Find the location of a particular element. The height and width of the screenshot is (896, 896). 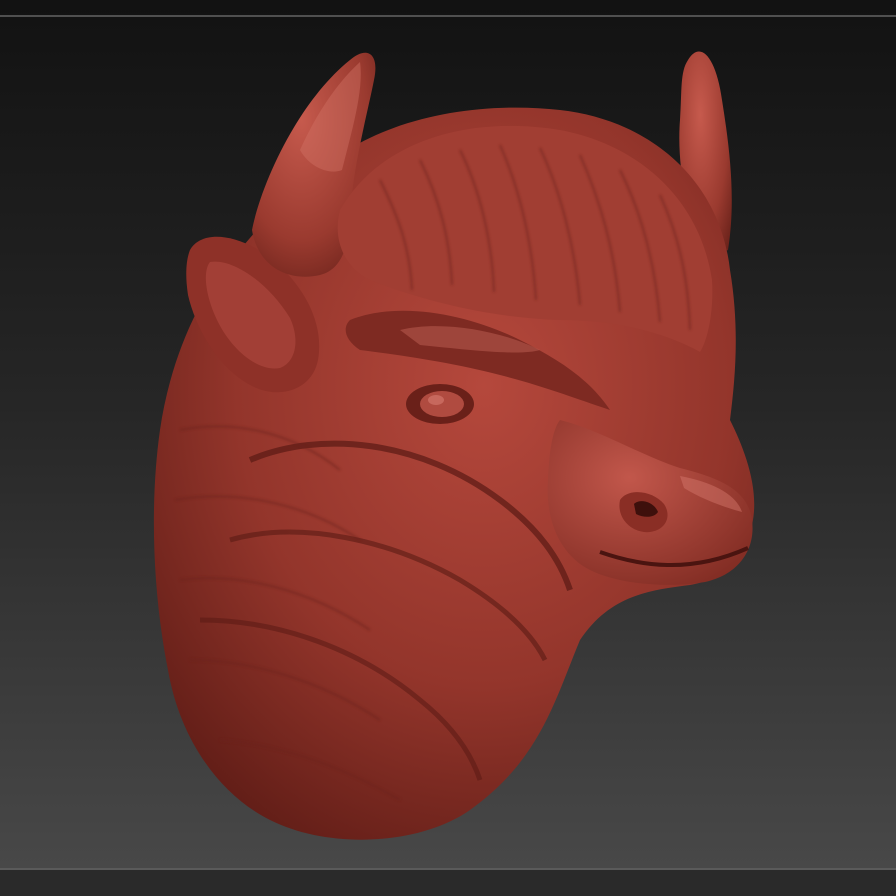

eye-ball is located at coordinates (442, 404).